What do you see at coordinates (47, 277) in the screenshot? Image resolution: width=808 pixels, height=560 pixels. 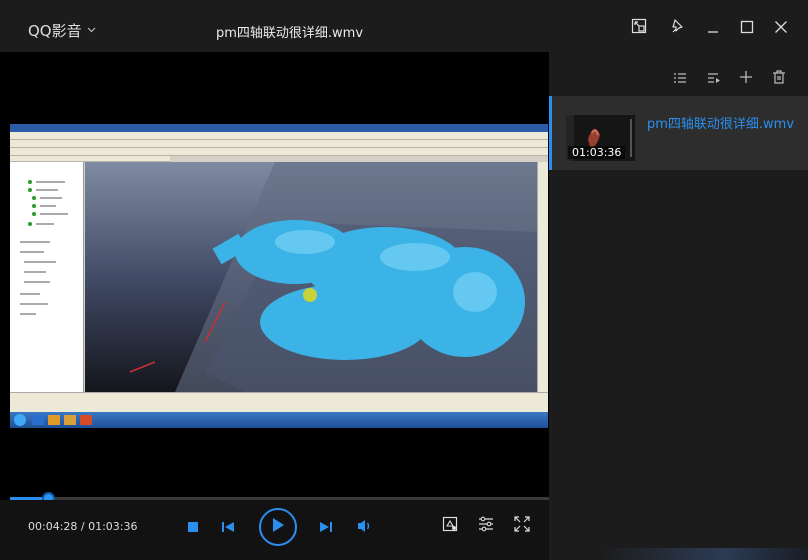 I see `video-explorer-tree` at bounding box center [47, 277].